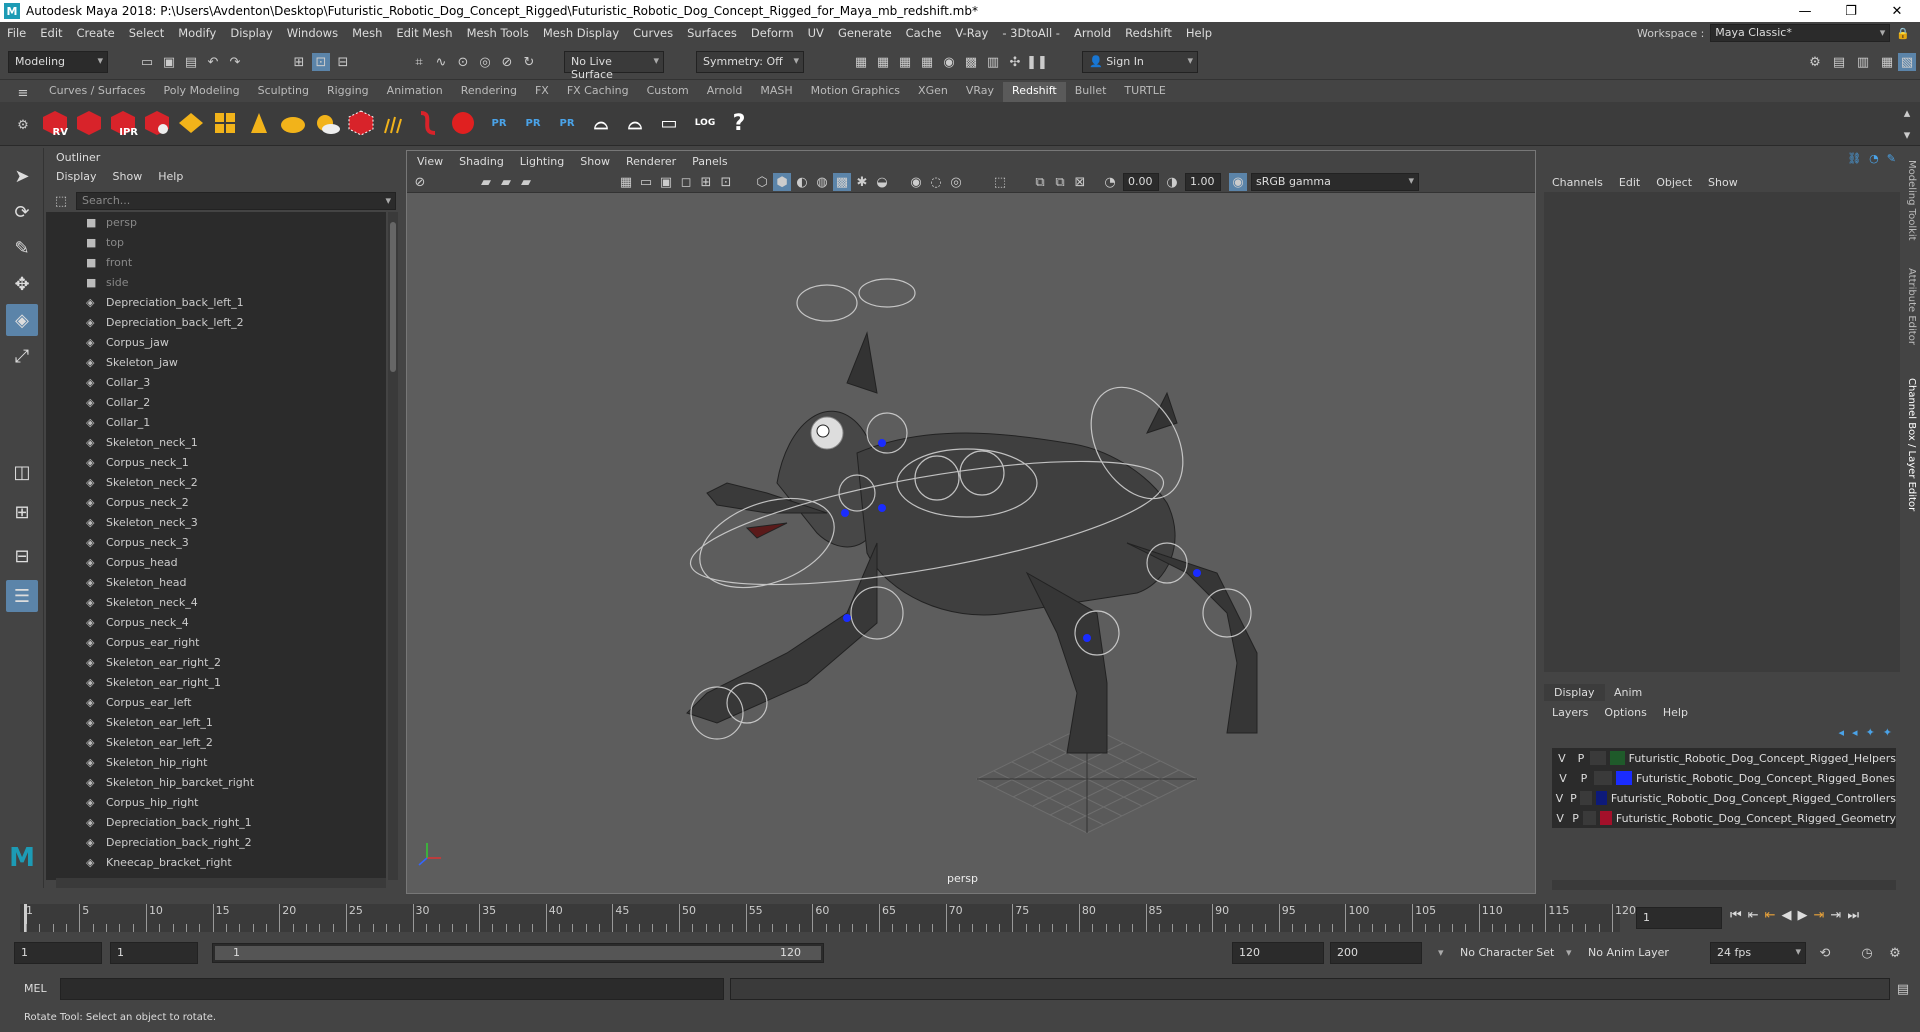 Image resolution: width=1920 pixels, height=1032 pixels. Describe the element at coordinates (1628, 692) in the screenshot. I see `layer-tab-anim: Anim` at that location.